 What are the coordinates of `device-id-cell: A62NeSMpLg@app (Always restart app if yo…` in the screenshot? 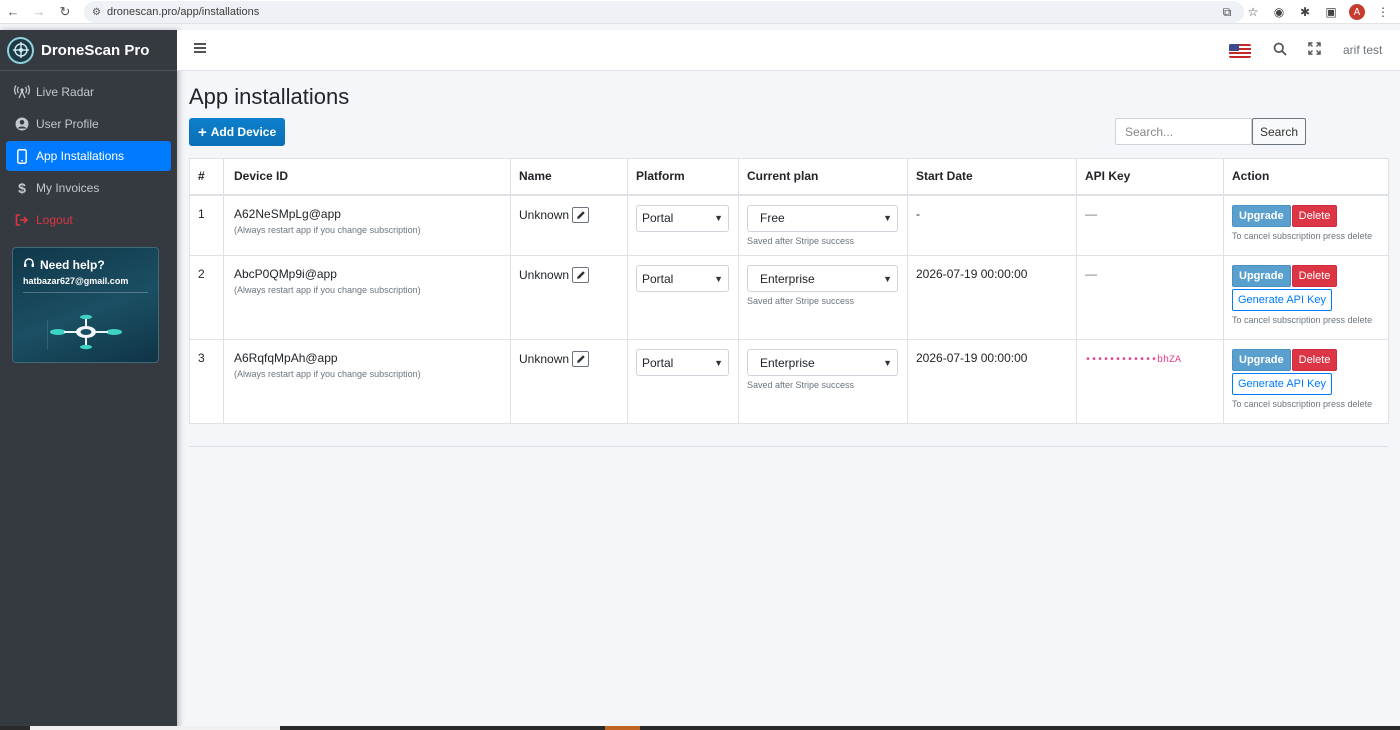 It's located at (367, 225).